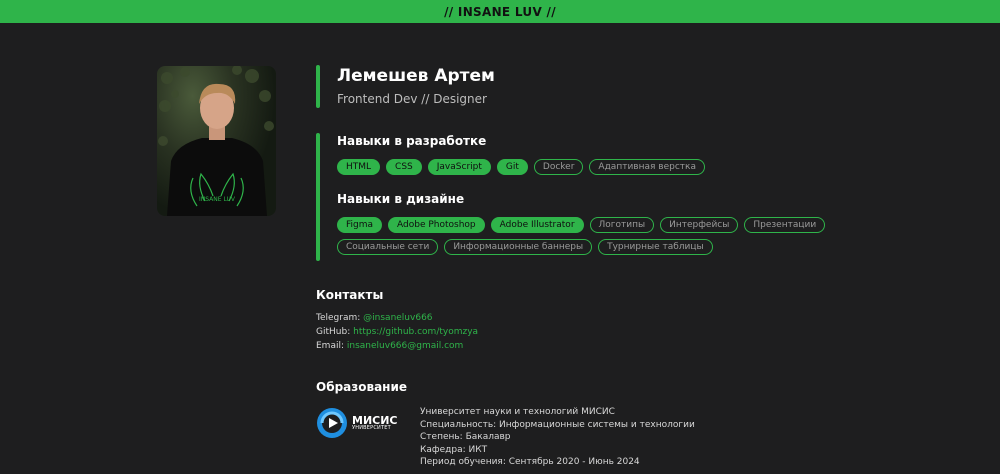 This screenshot has width=1000, height=474. I want to click on github-label: GitHub:, so click(333, 332).